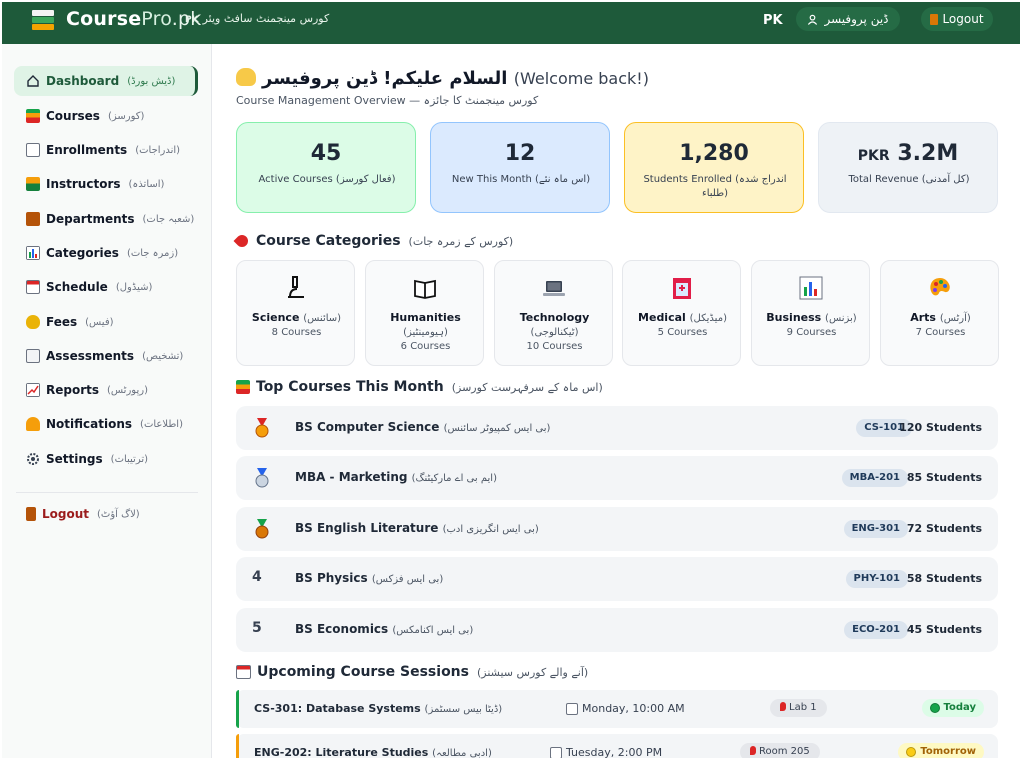  What do you see at coordinates (192, 20) in the screenshot?
I see `tagline-prefix: PK` at bounding box center [192, 20].